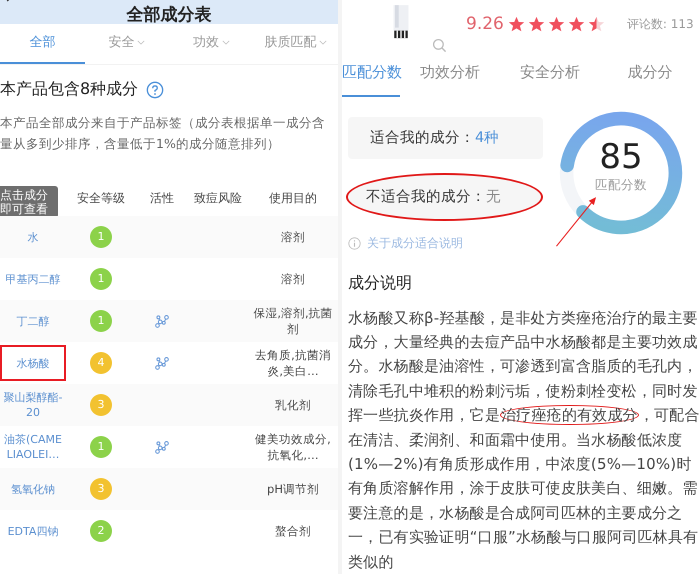 The image size is (700, 574). What do you see at coordinates (29, 202) in the screenshot?
I see `tooltip: 点击成分即可查看` at bounding box center [29, 202].